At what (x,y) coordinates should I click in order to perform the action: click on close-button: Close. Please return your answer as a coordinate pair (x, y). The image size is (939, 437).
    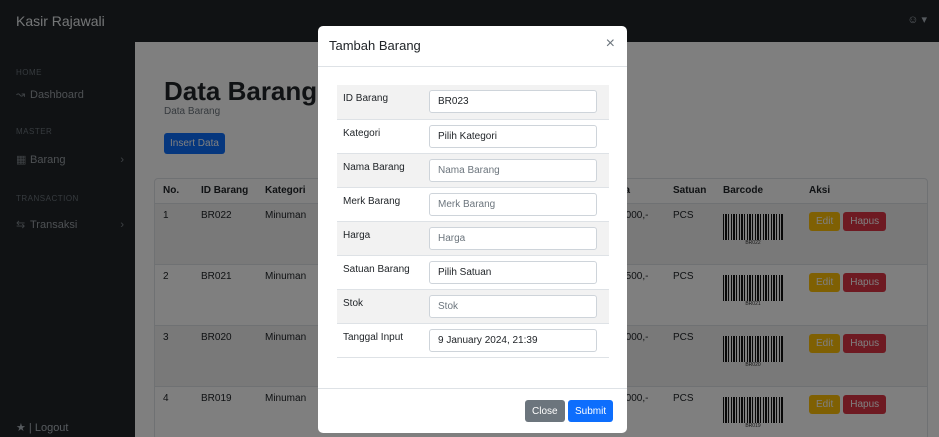
    Looking at the image, I should click on (545, 411).